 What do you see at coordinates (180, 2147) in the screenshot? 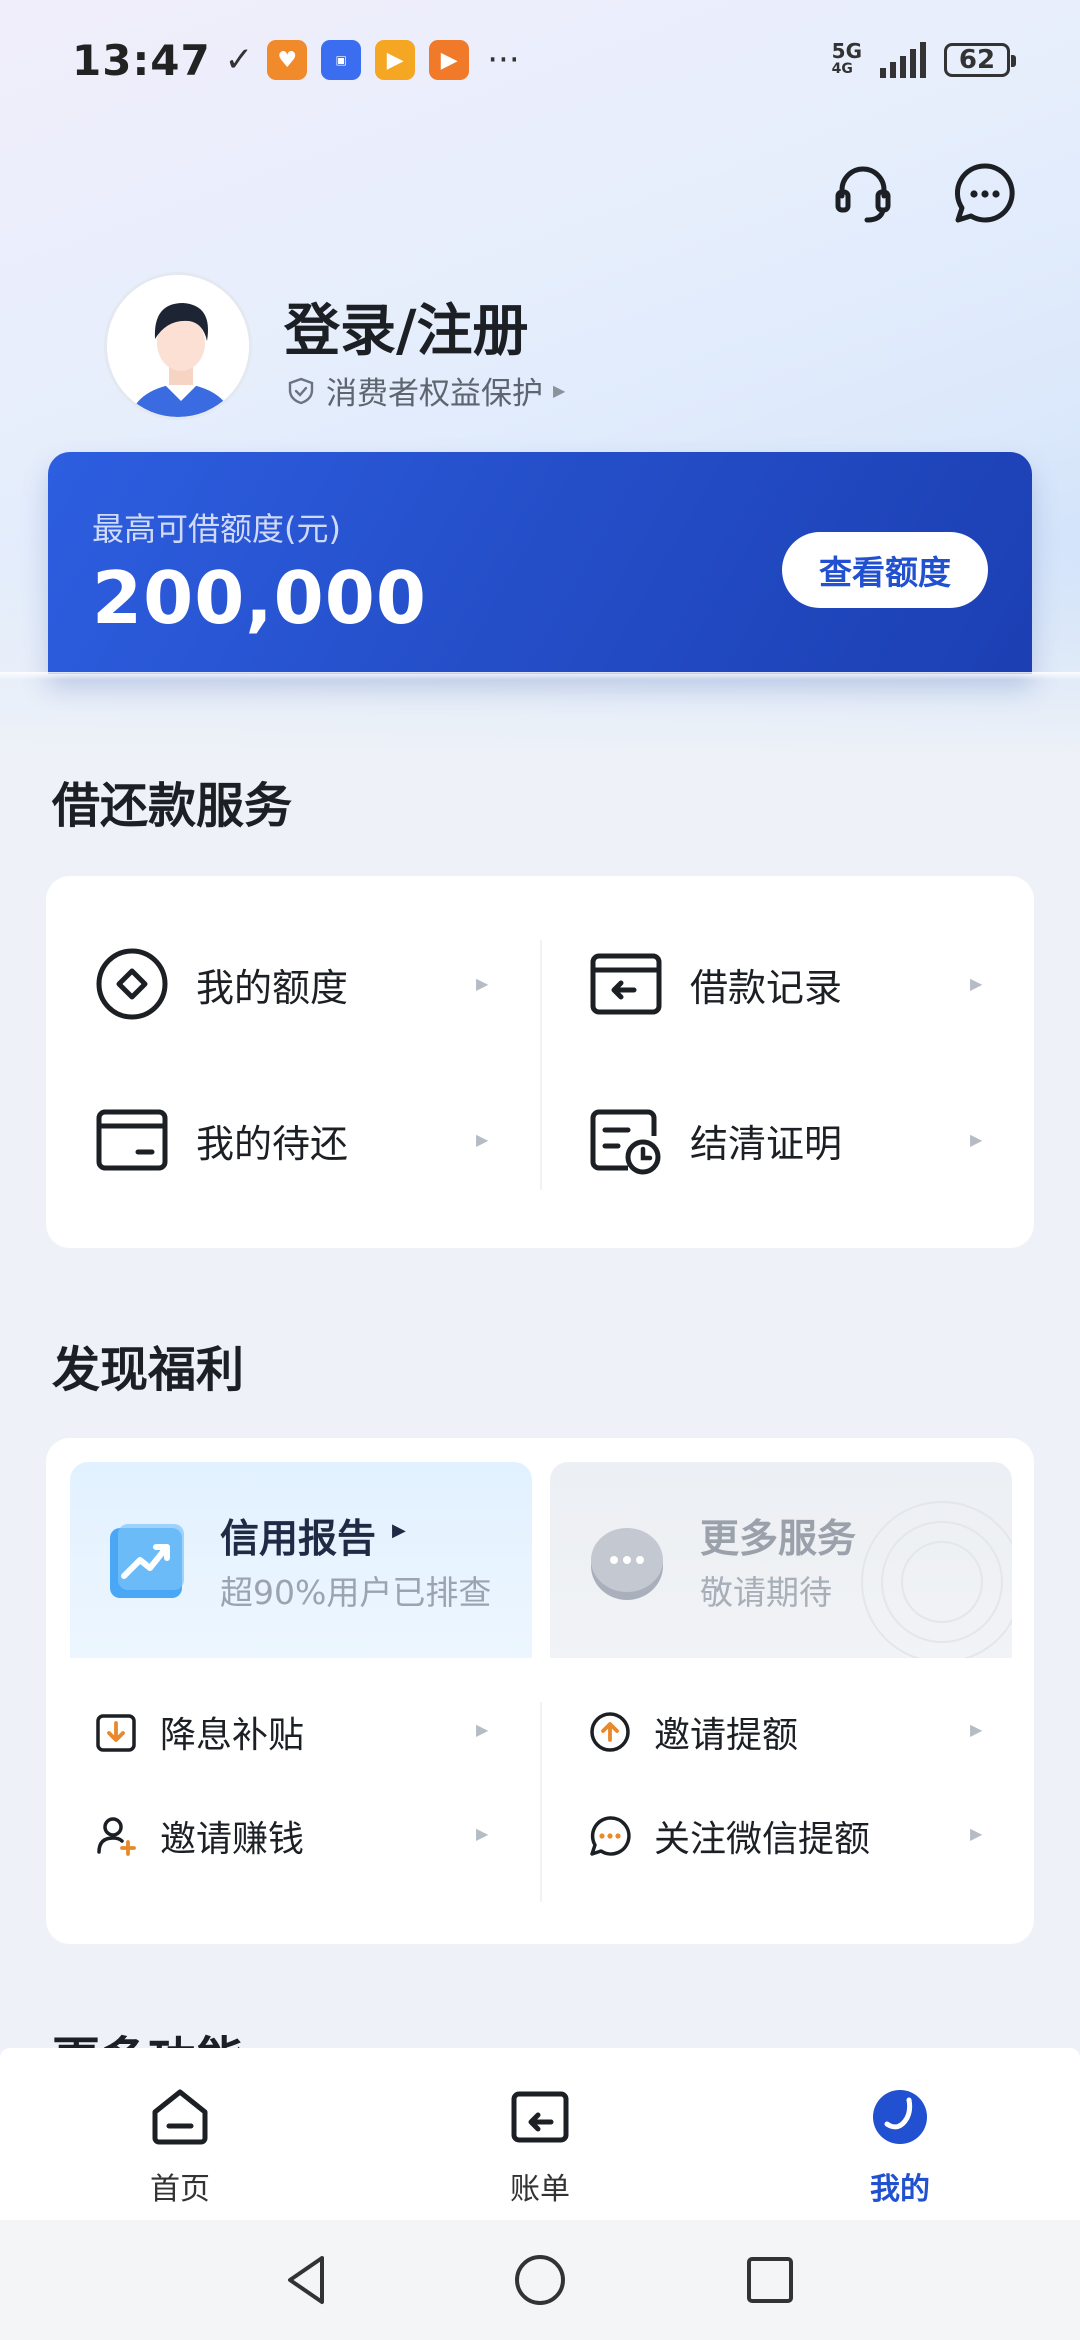
I see `nav-home: 首页` at bounding box center [180, 2147].